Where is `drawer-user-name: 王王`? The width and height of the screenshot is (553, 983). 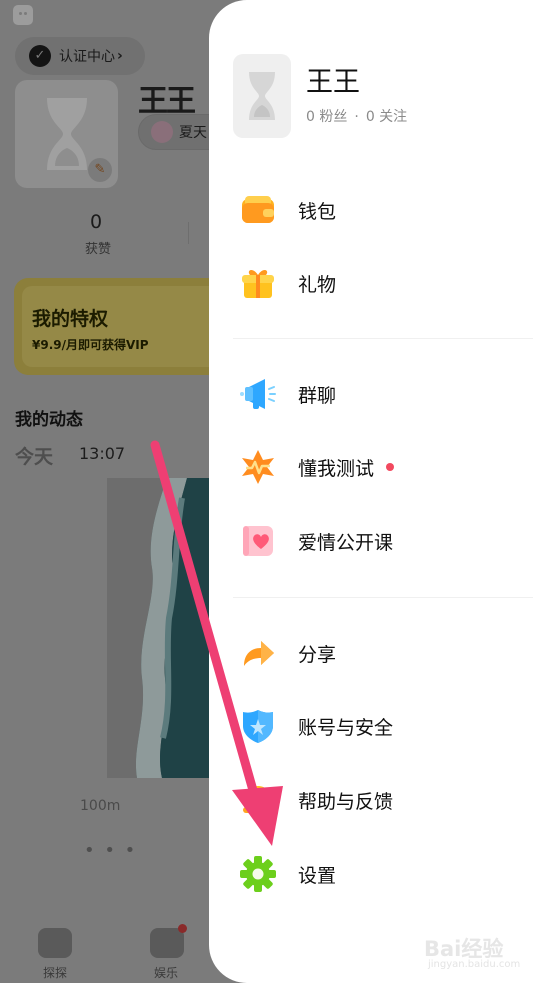 drawer-user-name: 王王 is located at coordinates (333, 79).